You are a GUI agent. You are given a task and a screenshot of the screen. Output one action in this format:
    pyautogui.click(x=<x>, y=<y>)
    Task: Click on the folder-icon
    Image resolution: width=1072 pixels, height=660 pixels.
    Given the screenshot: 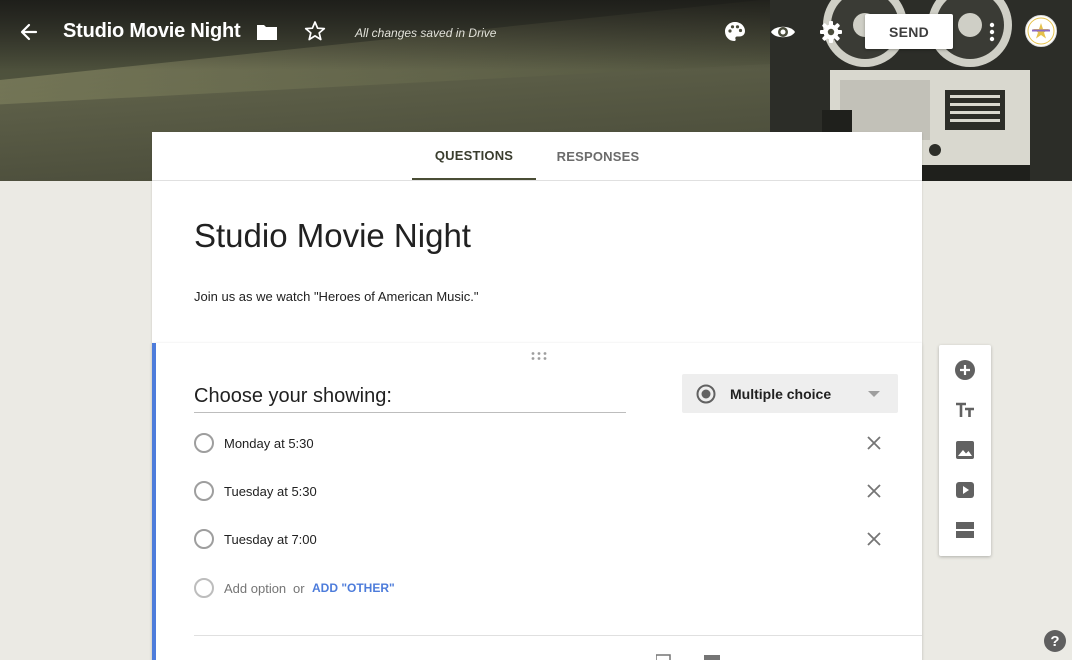 What is the action you would take?
    pyautogui.click(x=267, y=32)
    